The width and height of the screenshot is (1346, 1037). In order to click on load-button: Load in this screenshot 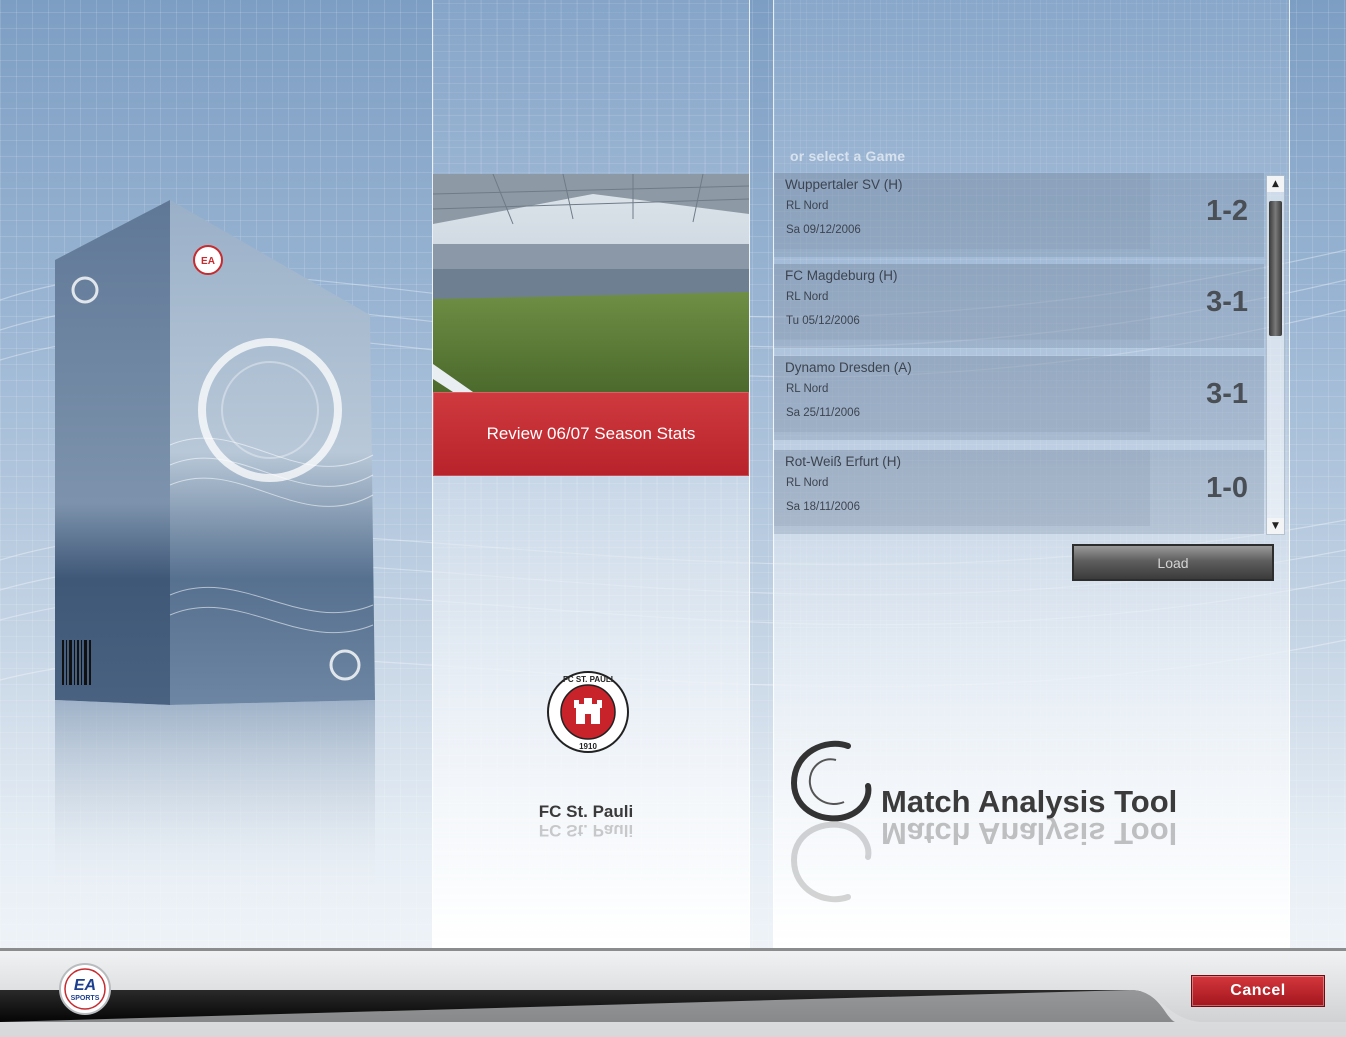, I will do `click(1173, 562)`.